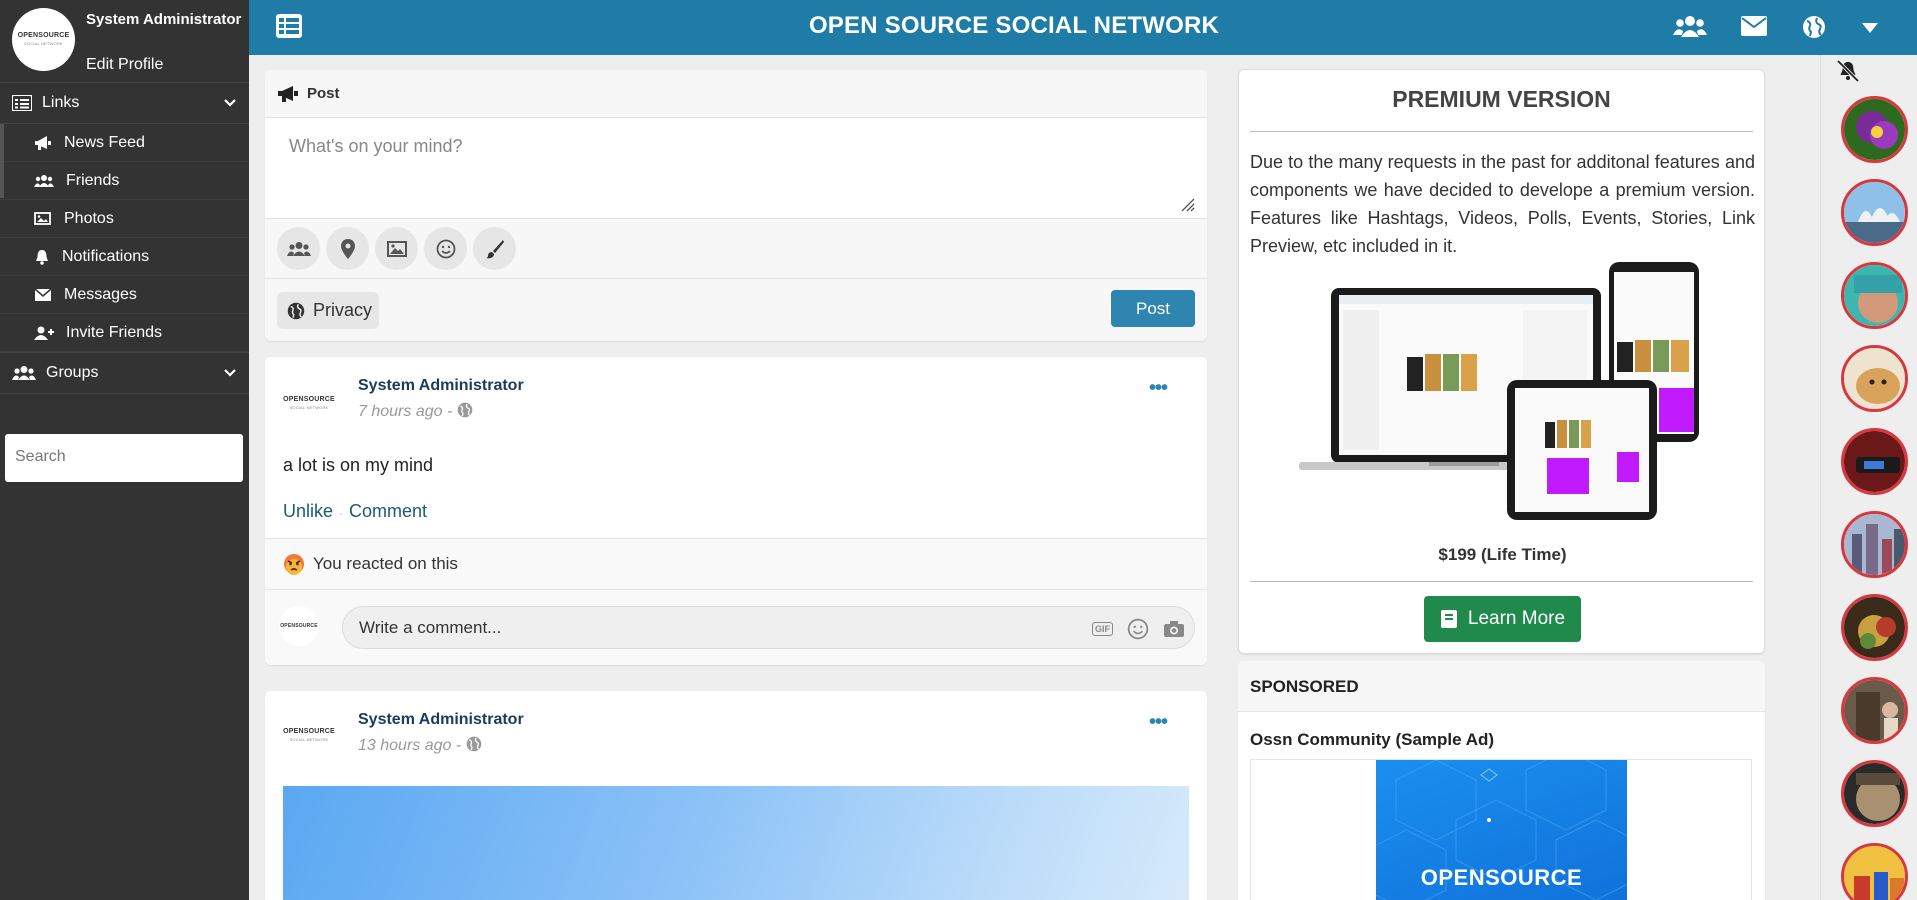 Image resolution: width=1917 pixels, height=900 pixels. I want to click on post-time: 7 hours ago -, so click(415, 411).